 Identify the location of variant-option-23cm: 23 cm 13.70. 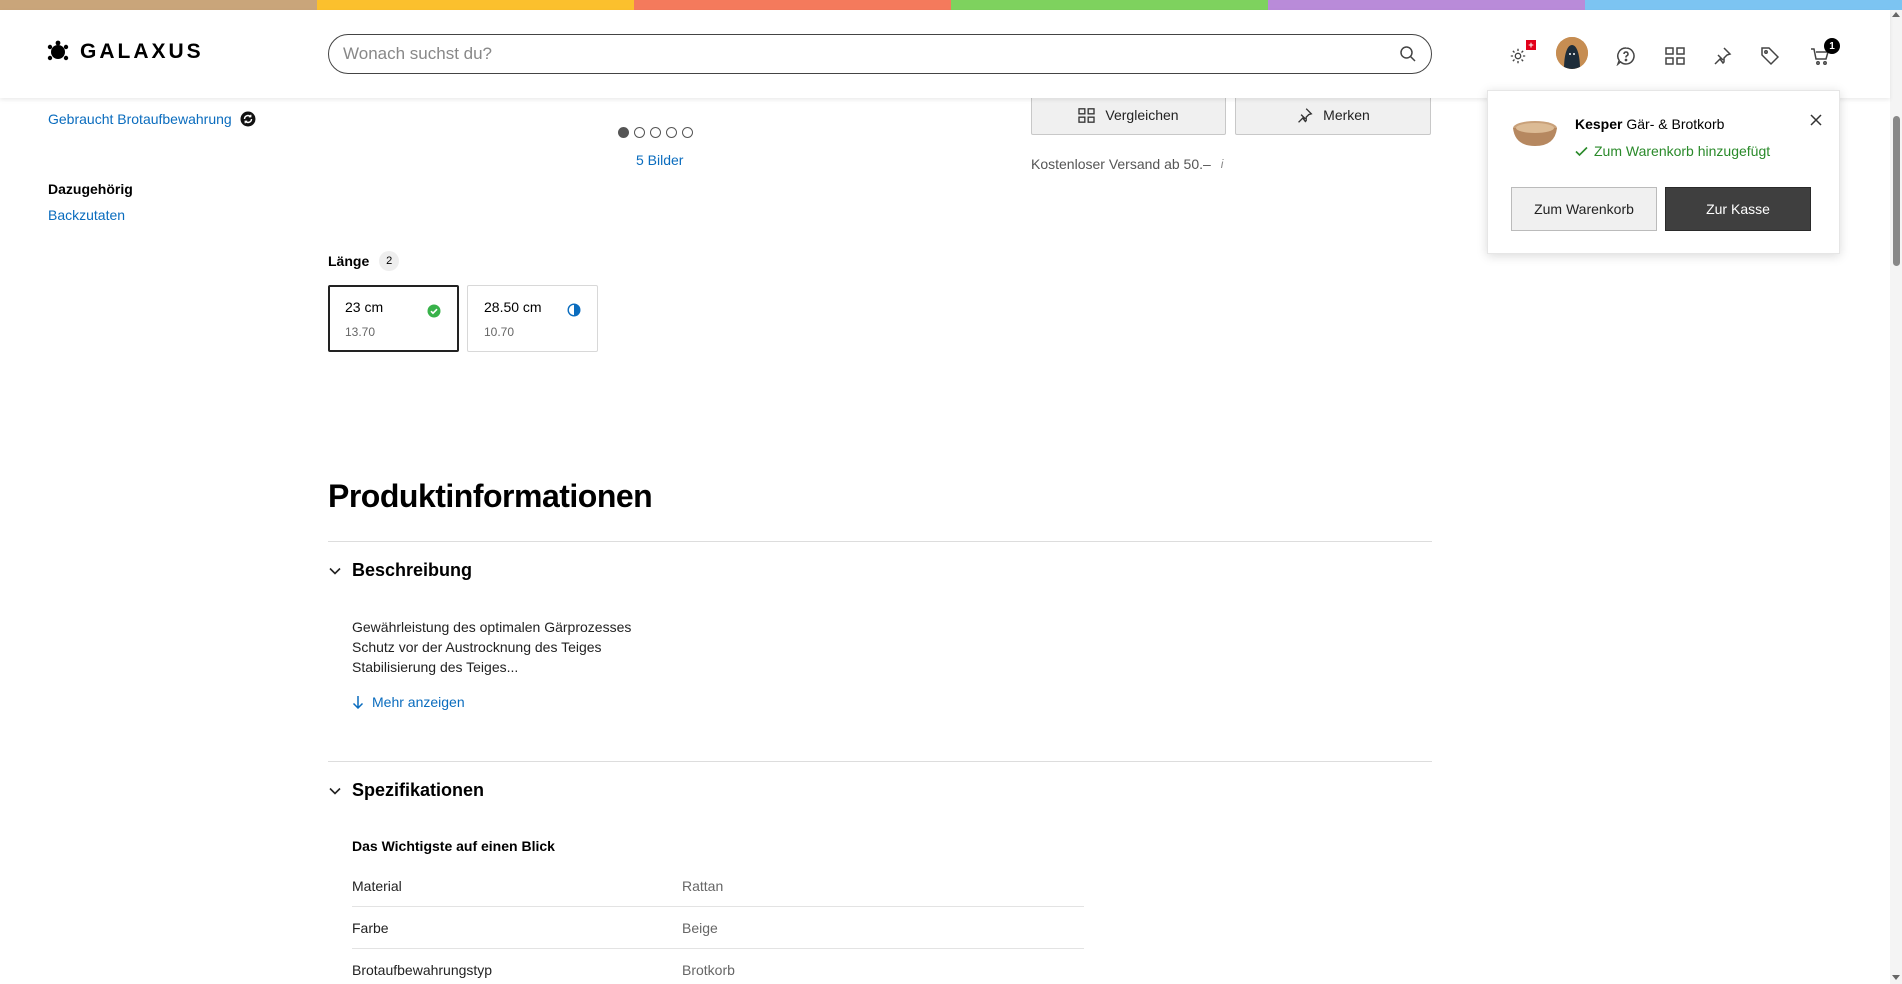
(393, 318).